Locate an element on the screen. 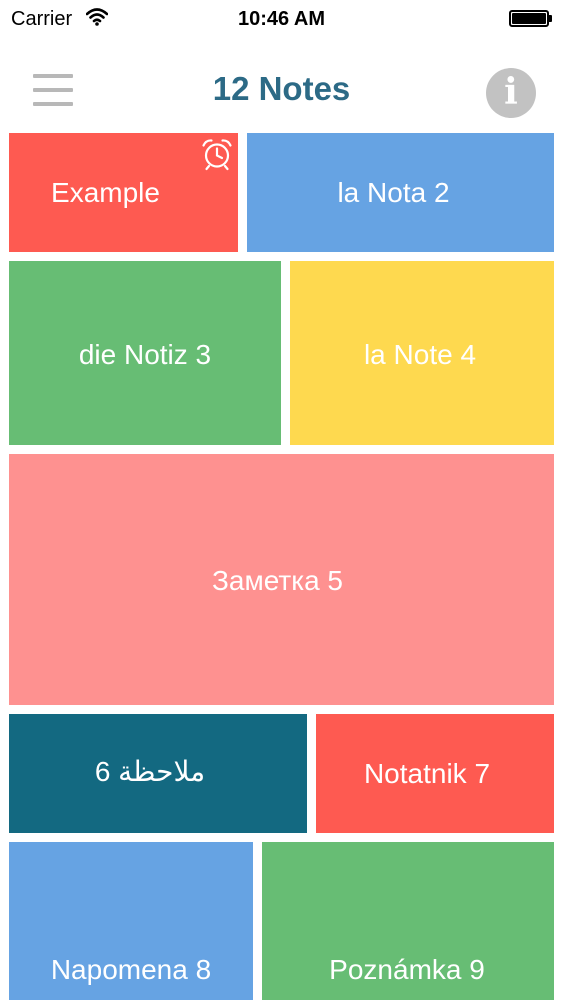 The height and width of the screenshot is (1000, 563). note-title: ملاحظة 6 is located at coordinates (150, 771).